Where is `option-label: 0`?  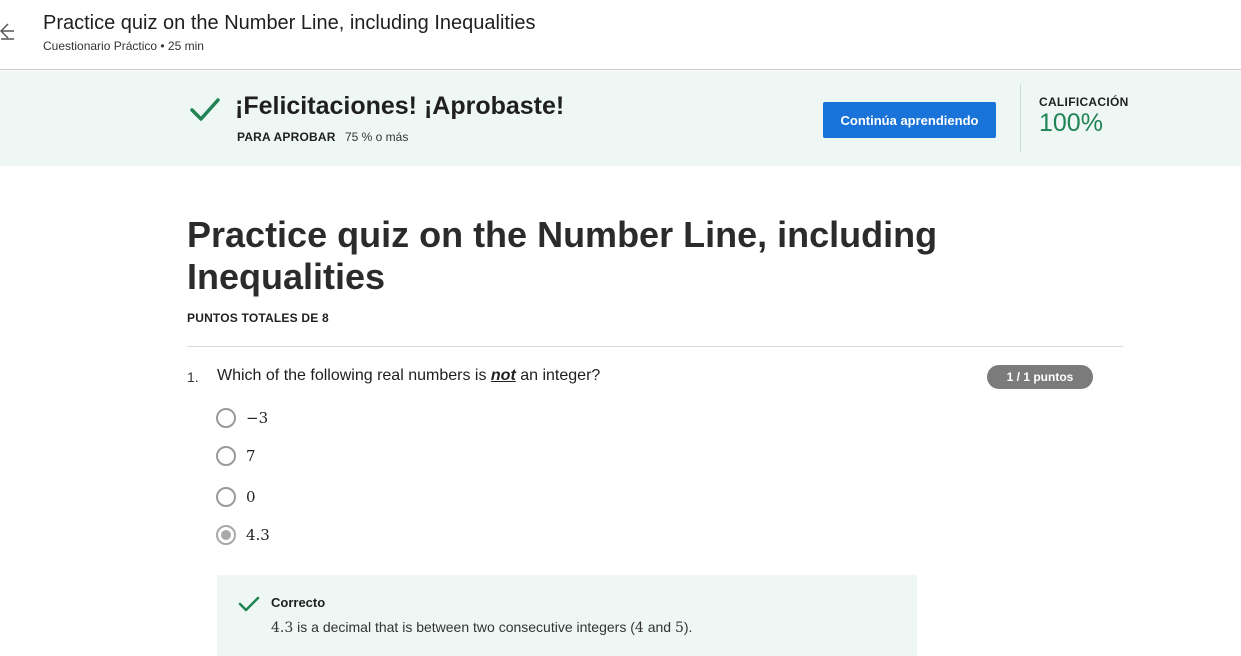 option-label: 0 is located at coordinates (251, 497).